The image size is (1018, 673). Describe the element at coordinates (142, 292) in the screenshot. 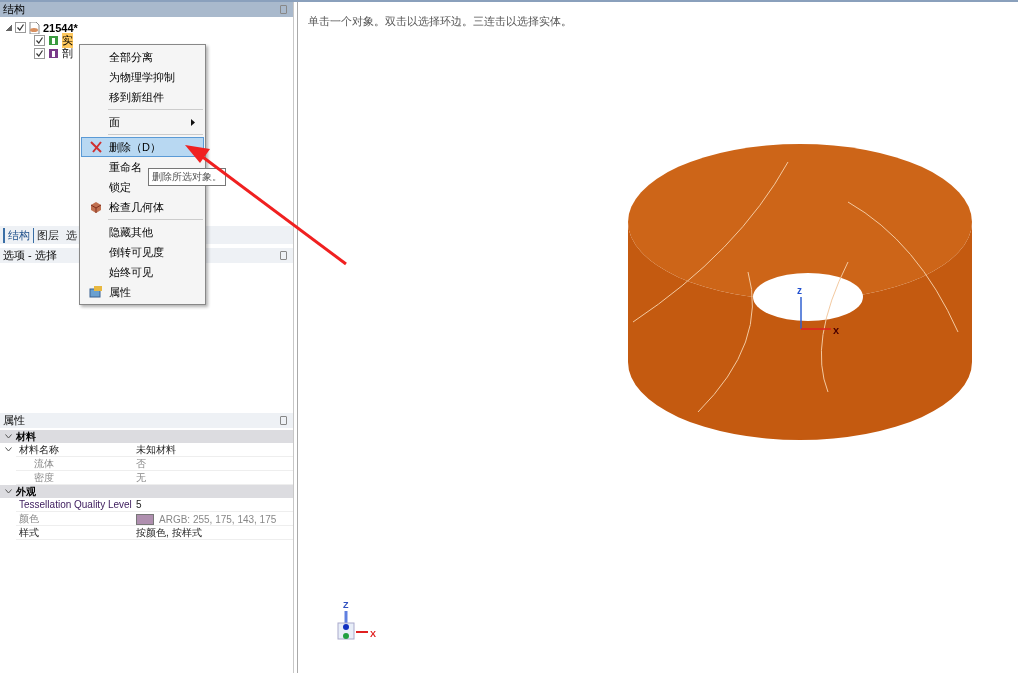

I see `menu-item: 属性` at that location.